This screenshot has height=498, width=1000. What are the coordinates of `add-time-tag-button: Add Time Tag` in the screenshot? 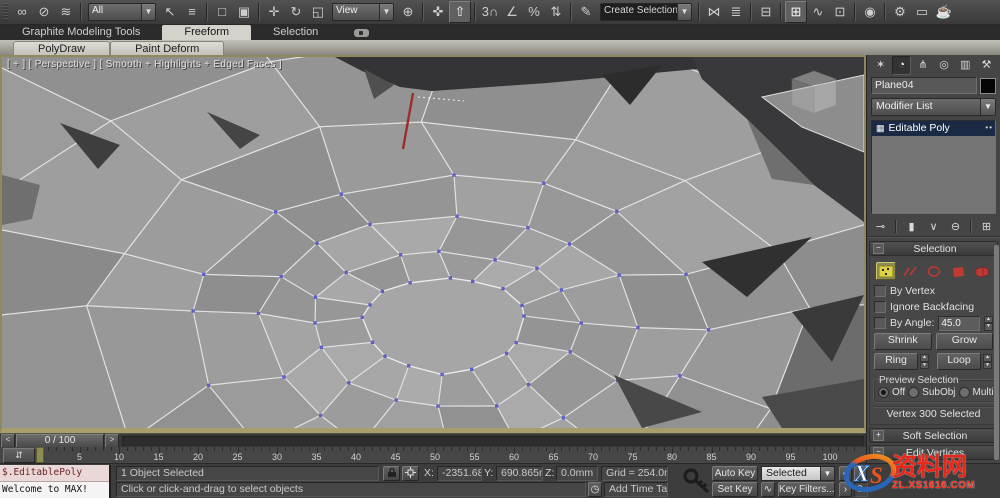 It's located at (636, 489).